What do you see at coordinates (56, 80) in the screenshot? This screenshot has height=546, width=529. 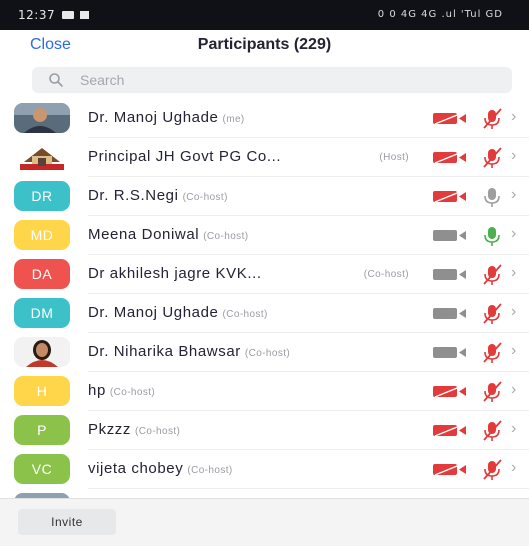 I see `search-icon` at bounding box center [56, 80].